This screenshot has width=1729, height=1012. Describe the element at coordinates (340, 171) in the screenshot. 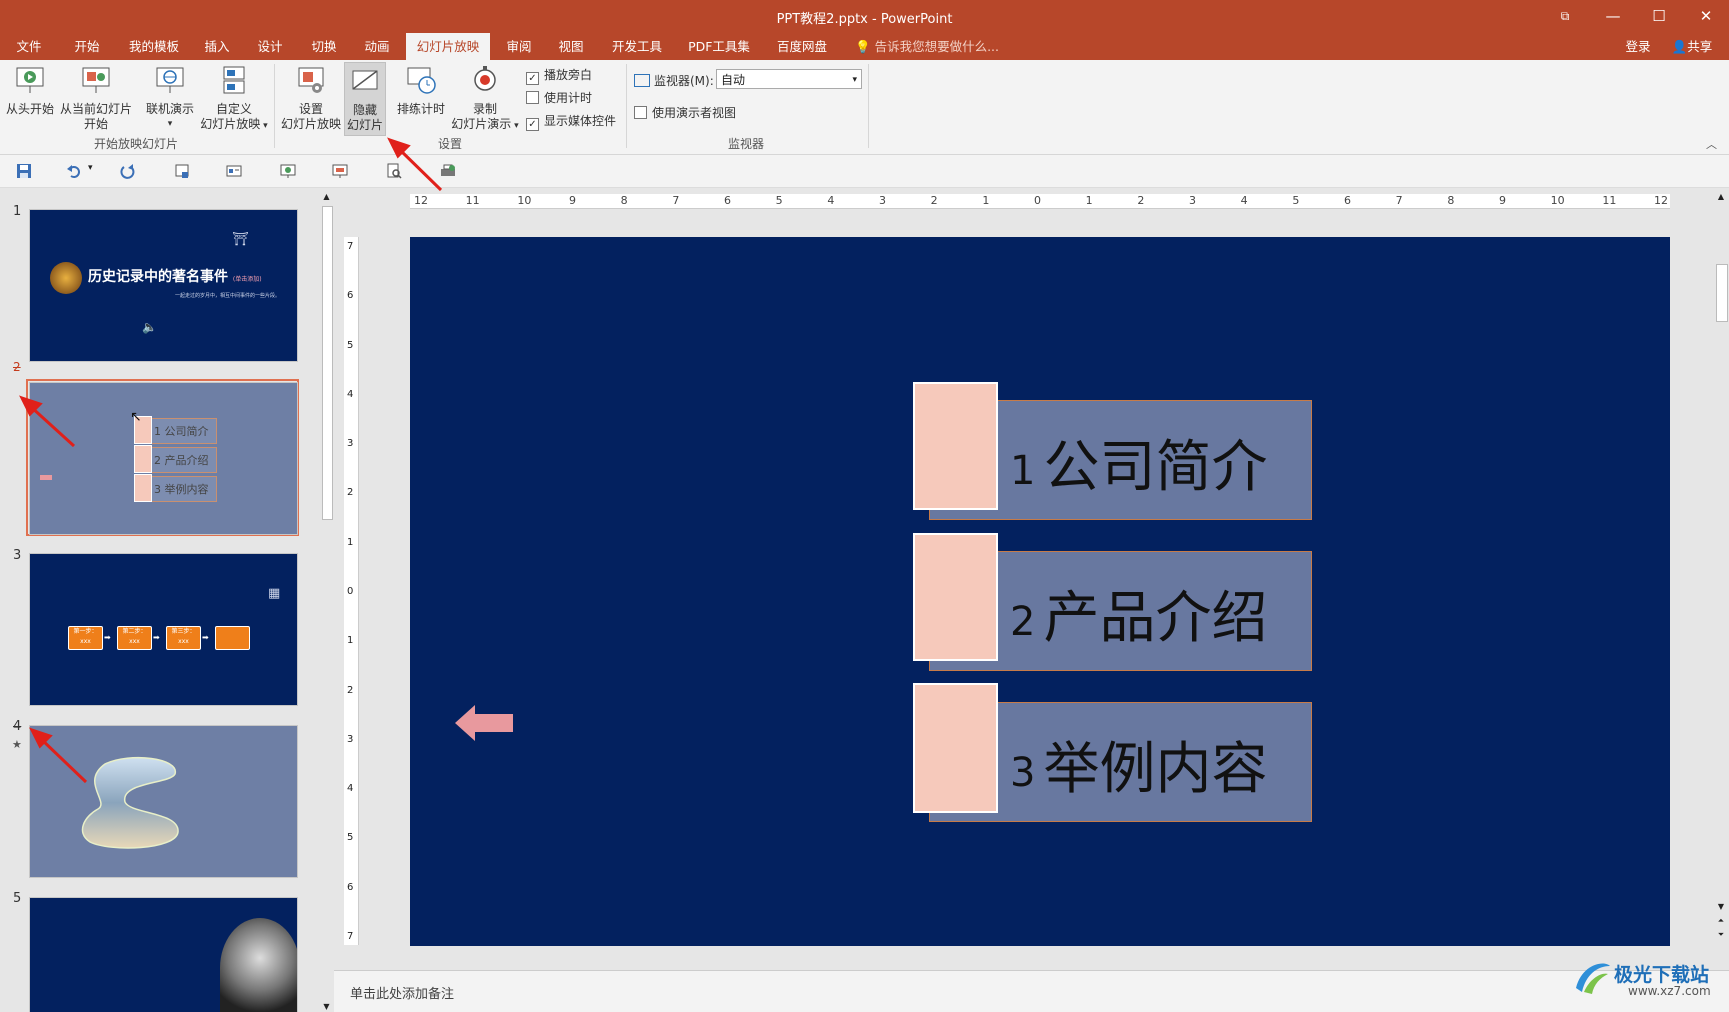

I see `presentation-icon` at that location.